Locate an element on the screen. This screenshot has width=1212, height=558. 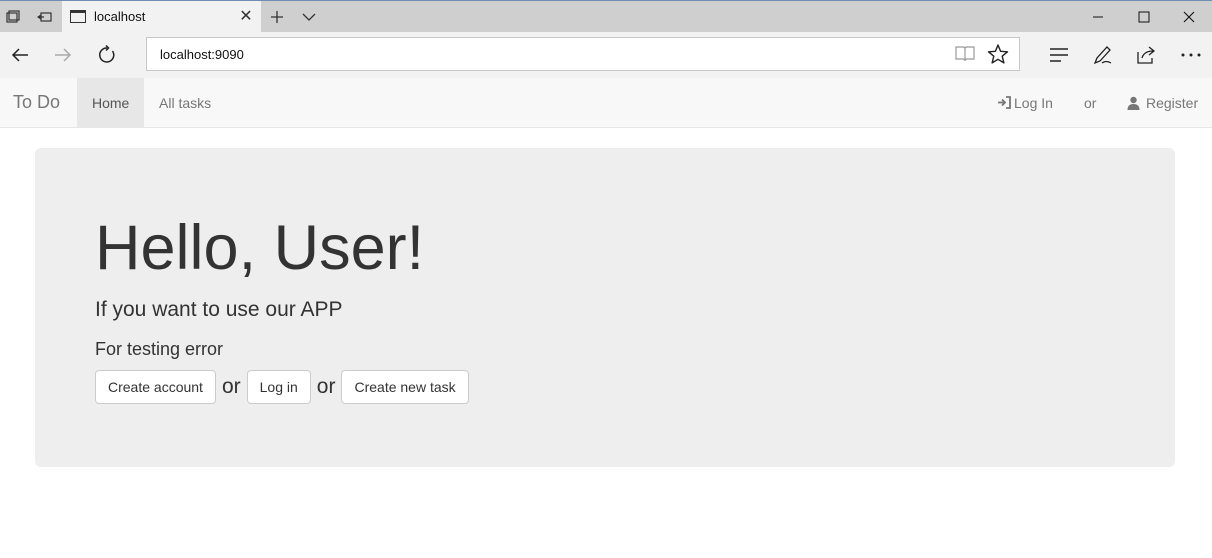
address-bar: localhost:9090 is located at coordinates (583, 54).